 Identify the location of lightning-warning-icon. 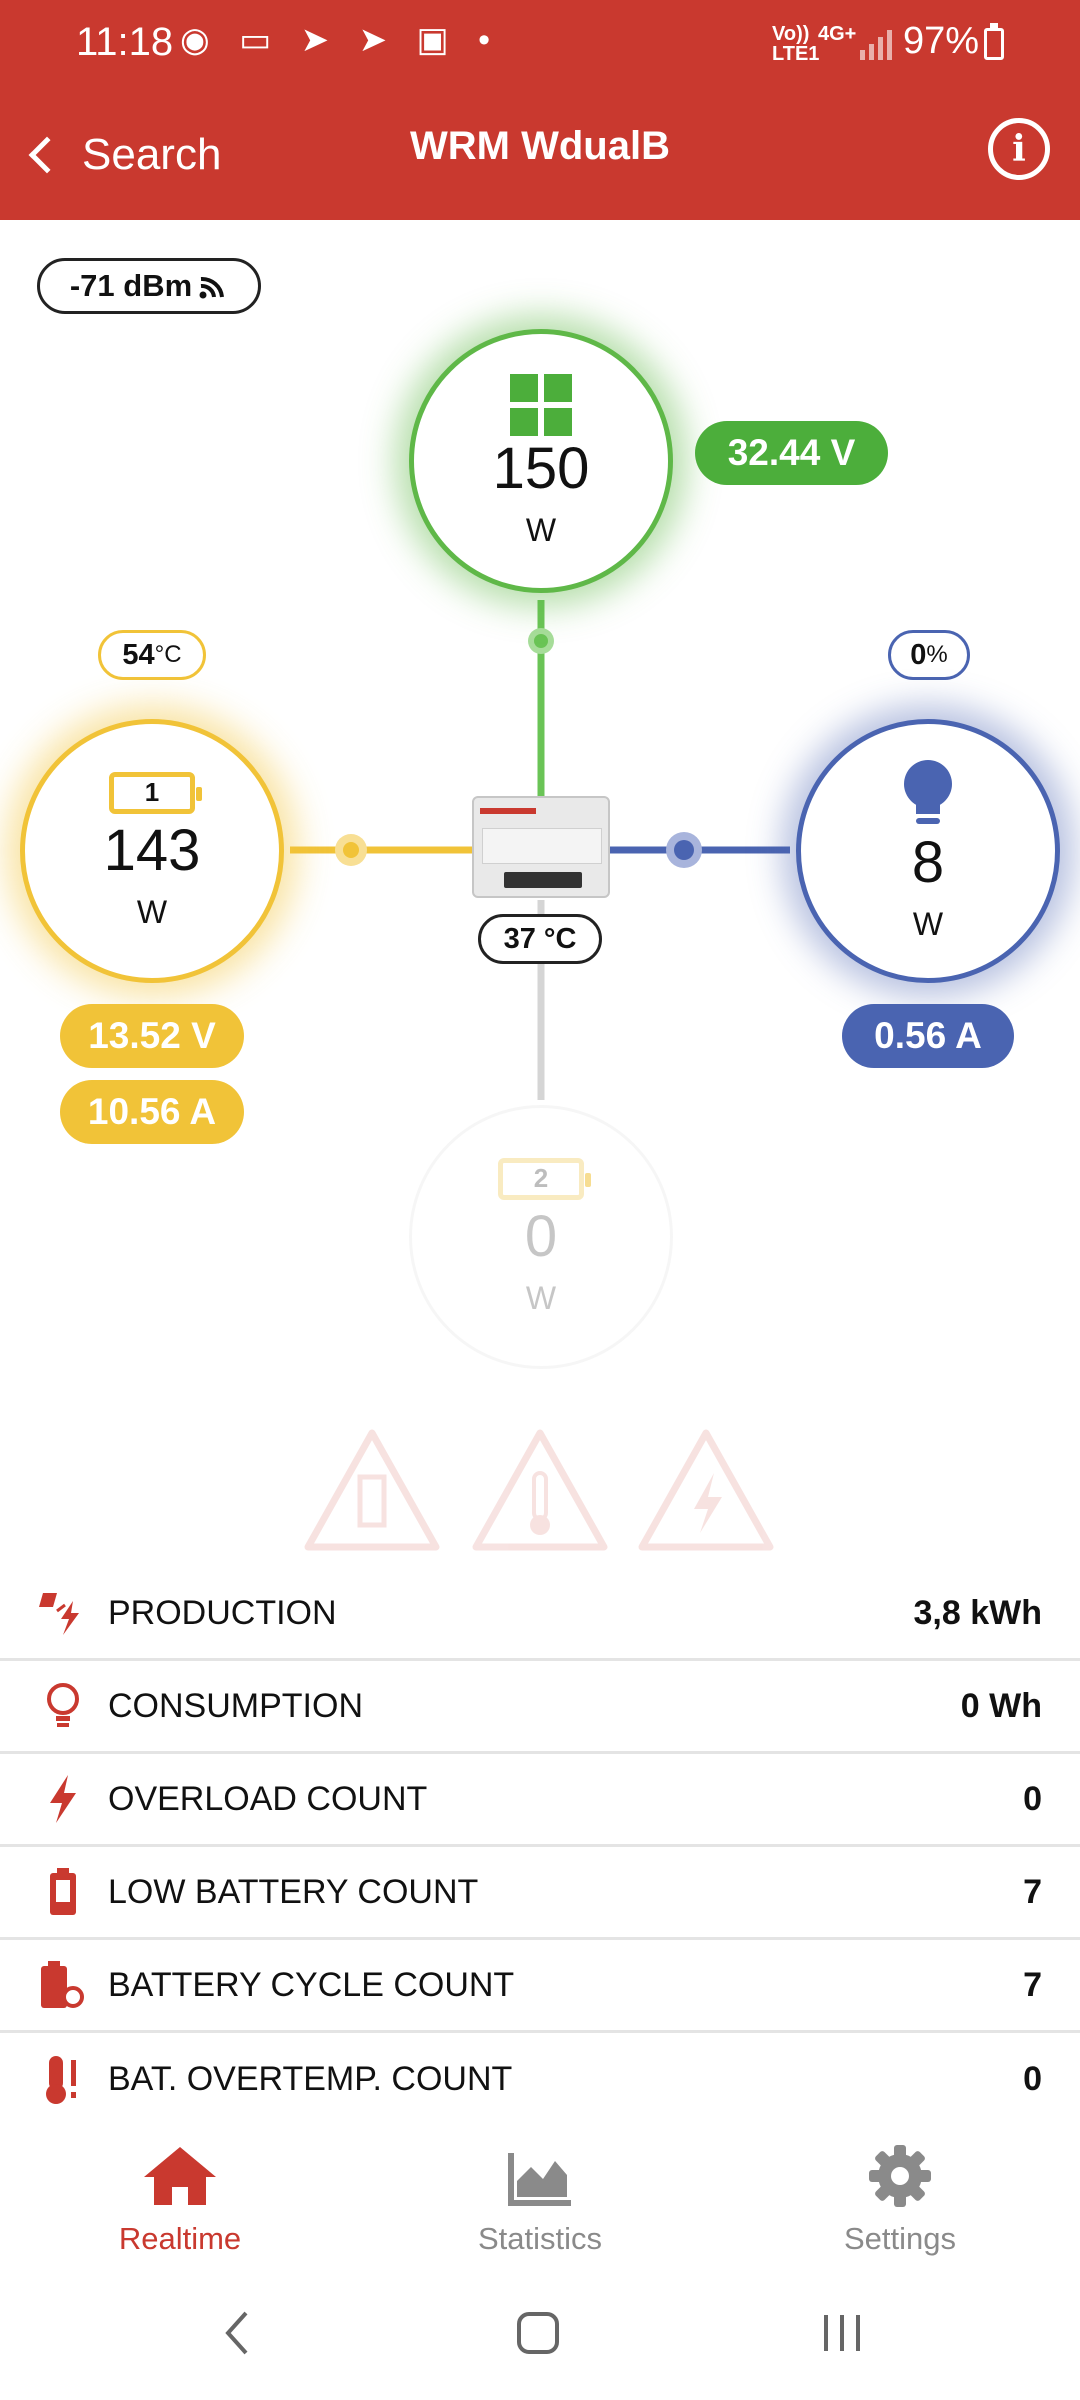
(706, 1490).